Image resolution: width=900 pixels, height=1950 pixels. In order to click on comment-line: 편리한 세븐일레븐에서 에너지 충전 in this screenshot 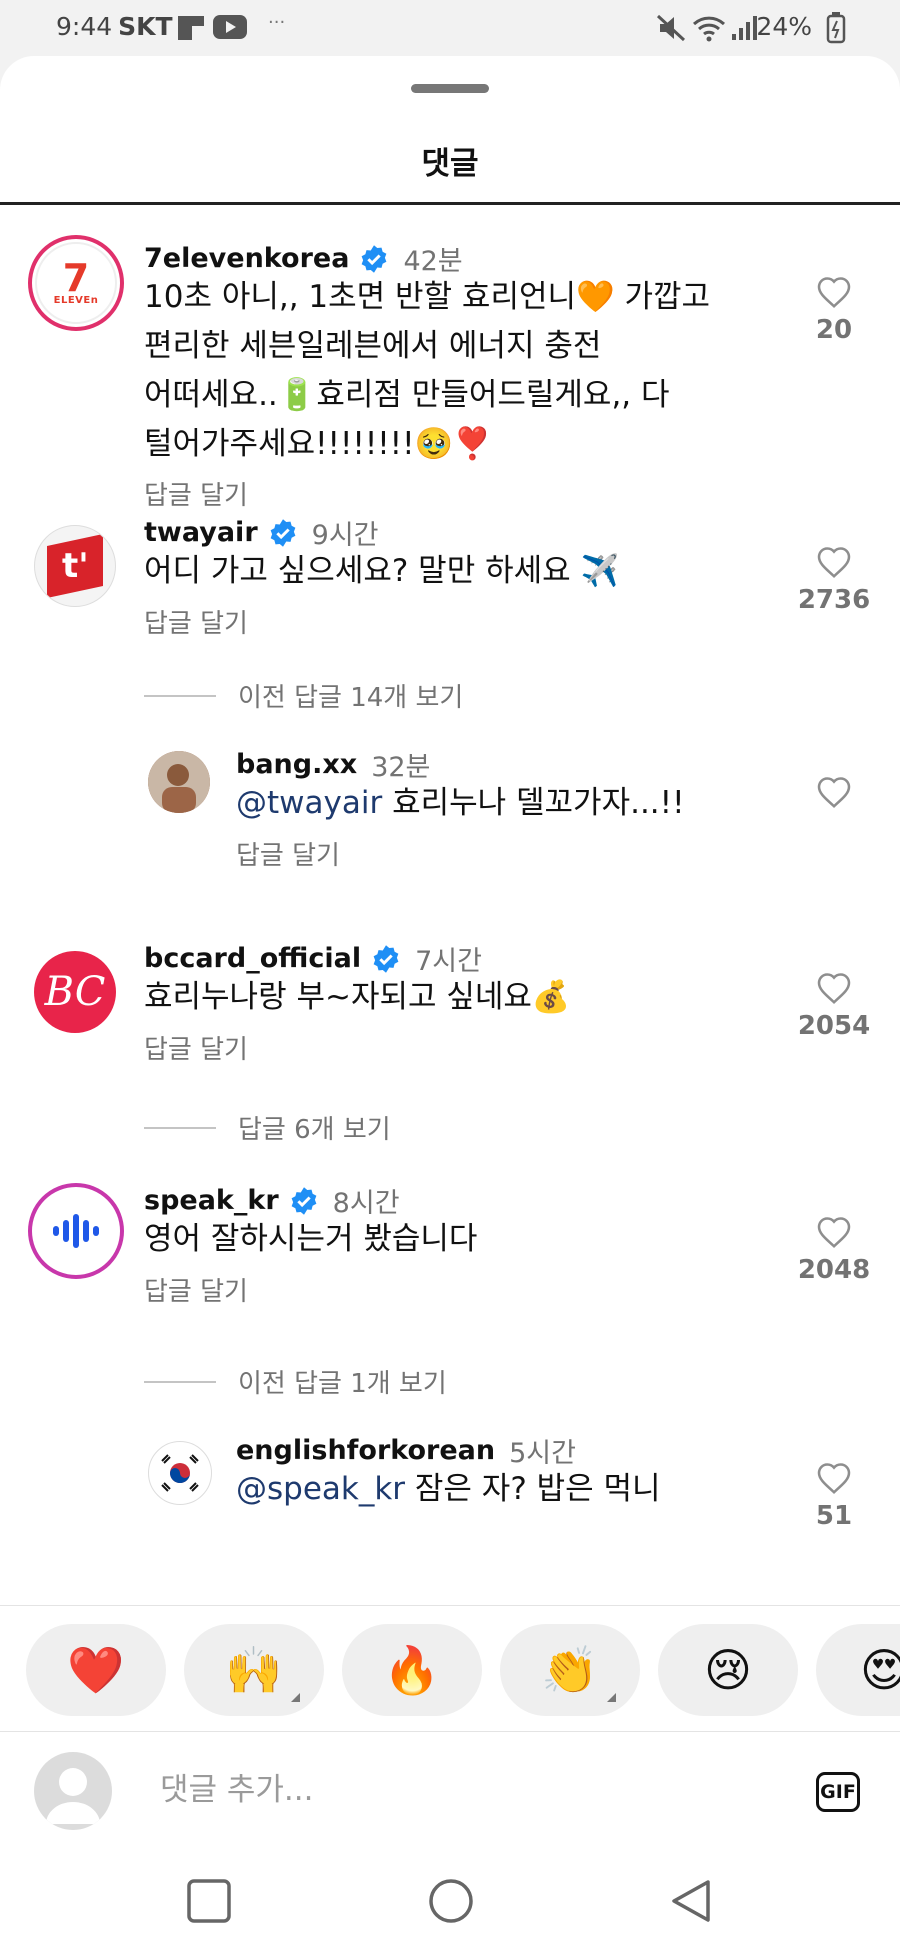, I will do `click(373, 346)`.